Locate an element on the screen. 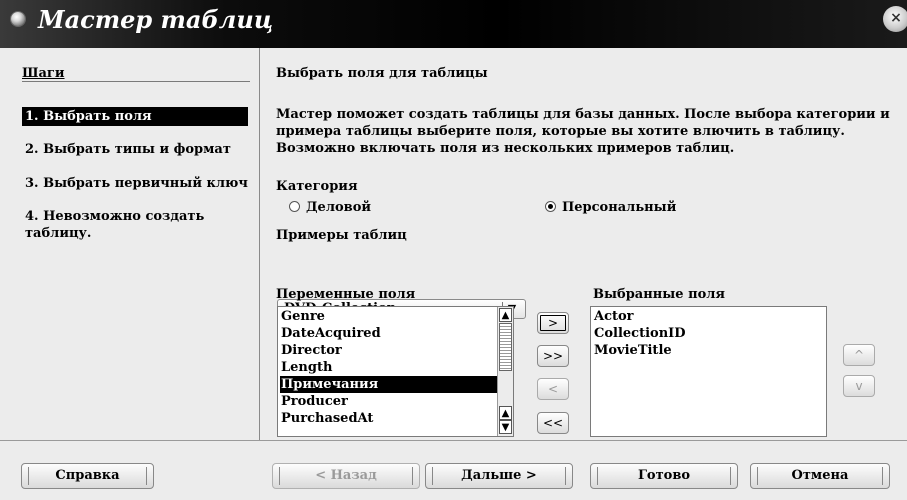 This screenshot has height=500, width=907. next-button: Дальше > is located at coordinates (499, 476).